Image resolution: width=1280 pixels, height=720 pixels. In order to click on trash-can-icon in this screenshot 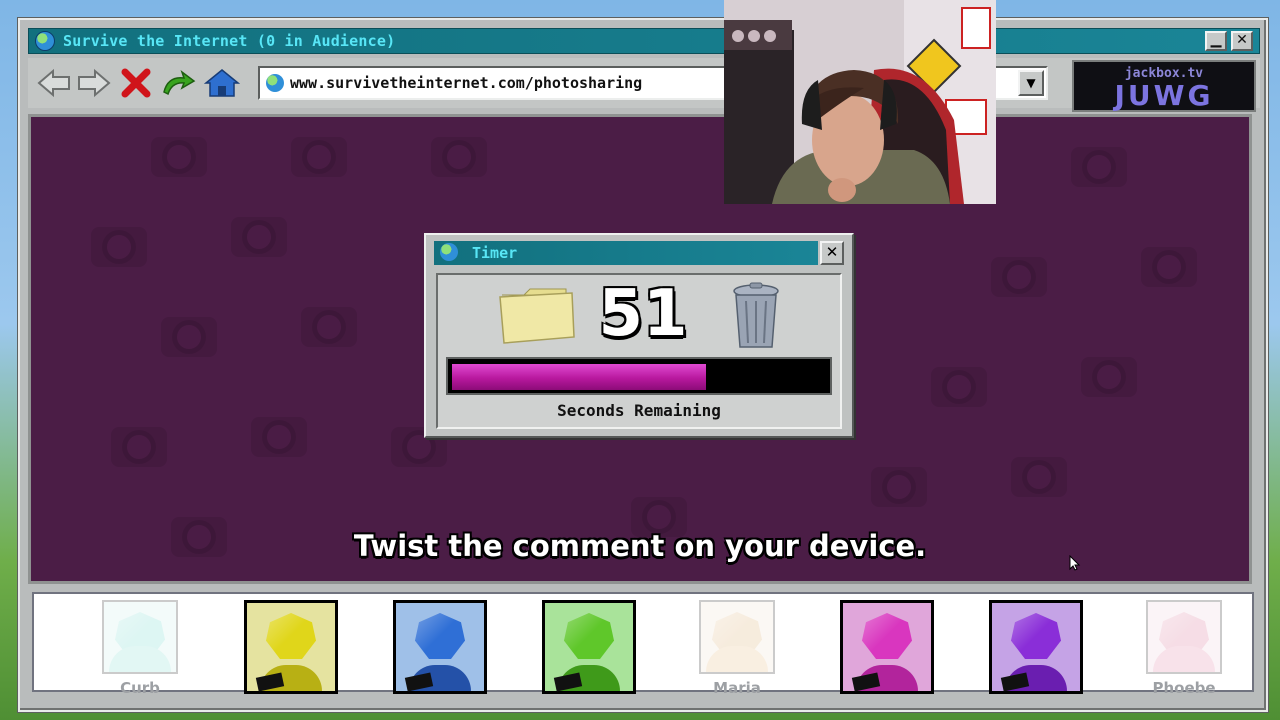, I will do `click(756, 315)`.